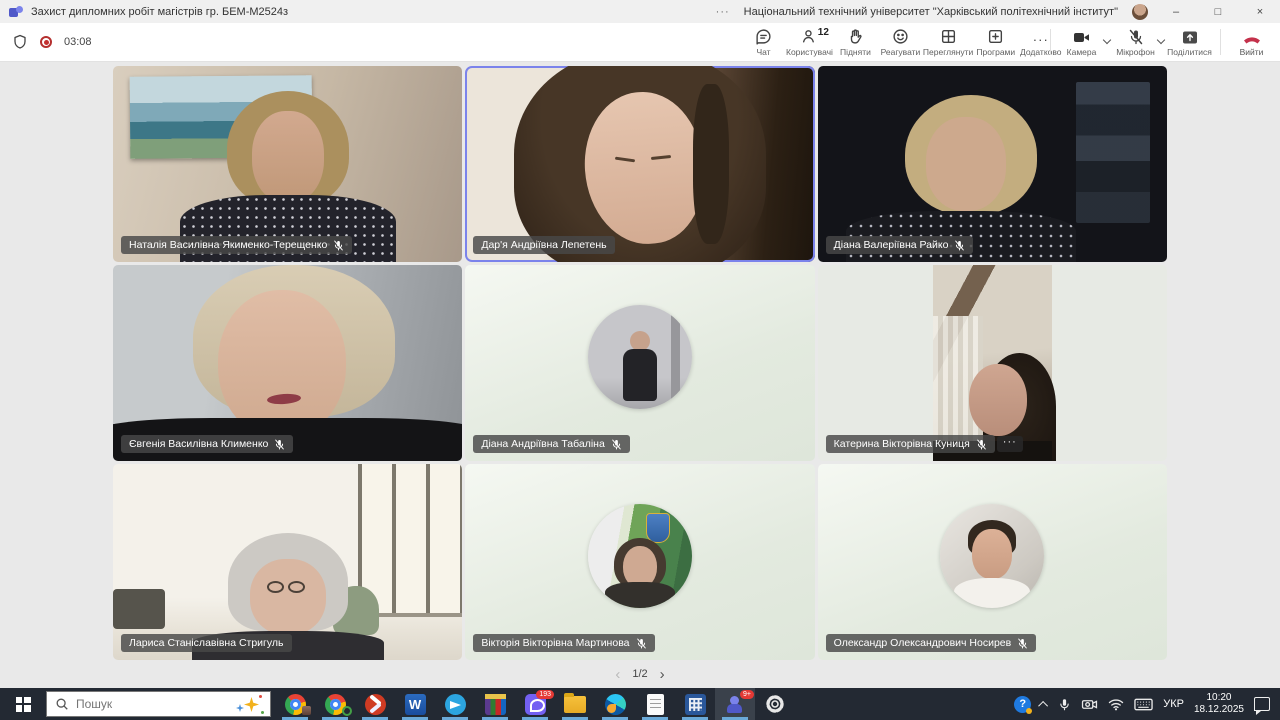 This screenshot has height=720, width=1280. I want to click on chat-button: Чат, so click(763, 42).